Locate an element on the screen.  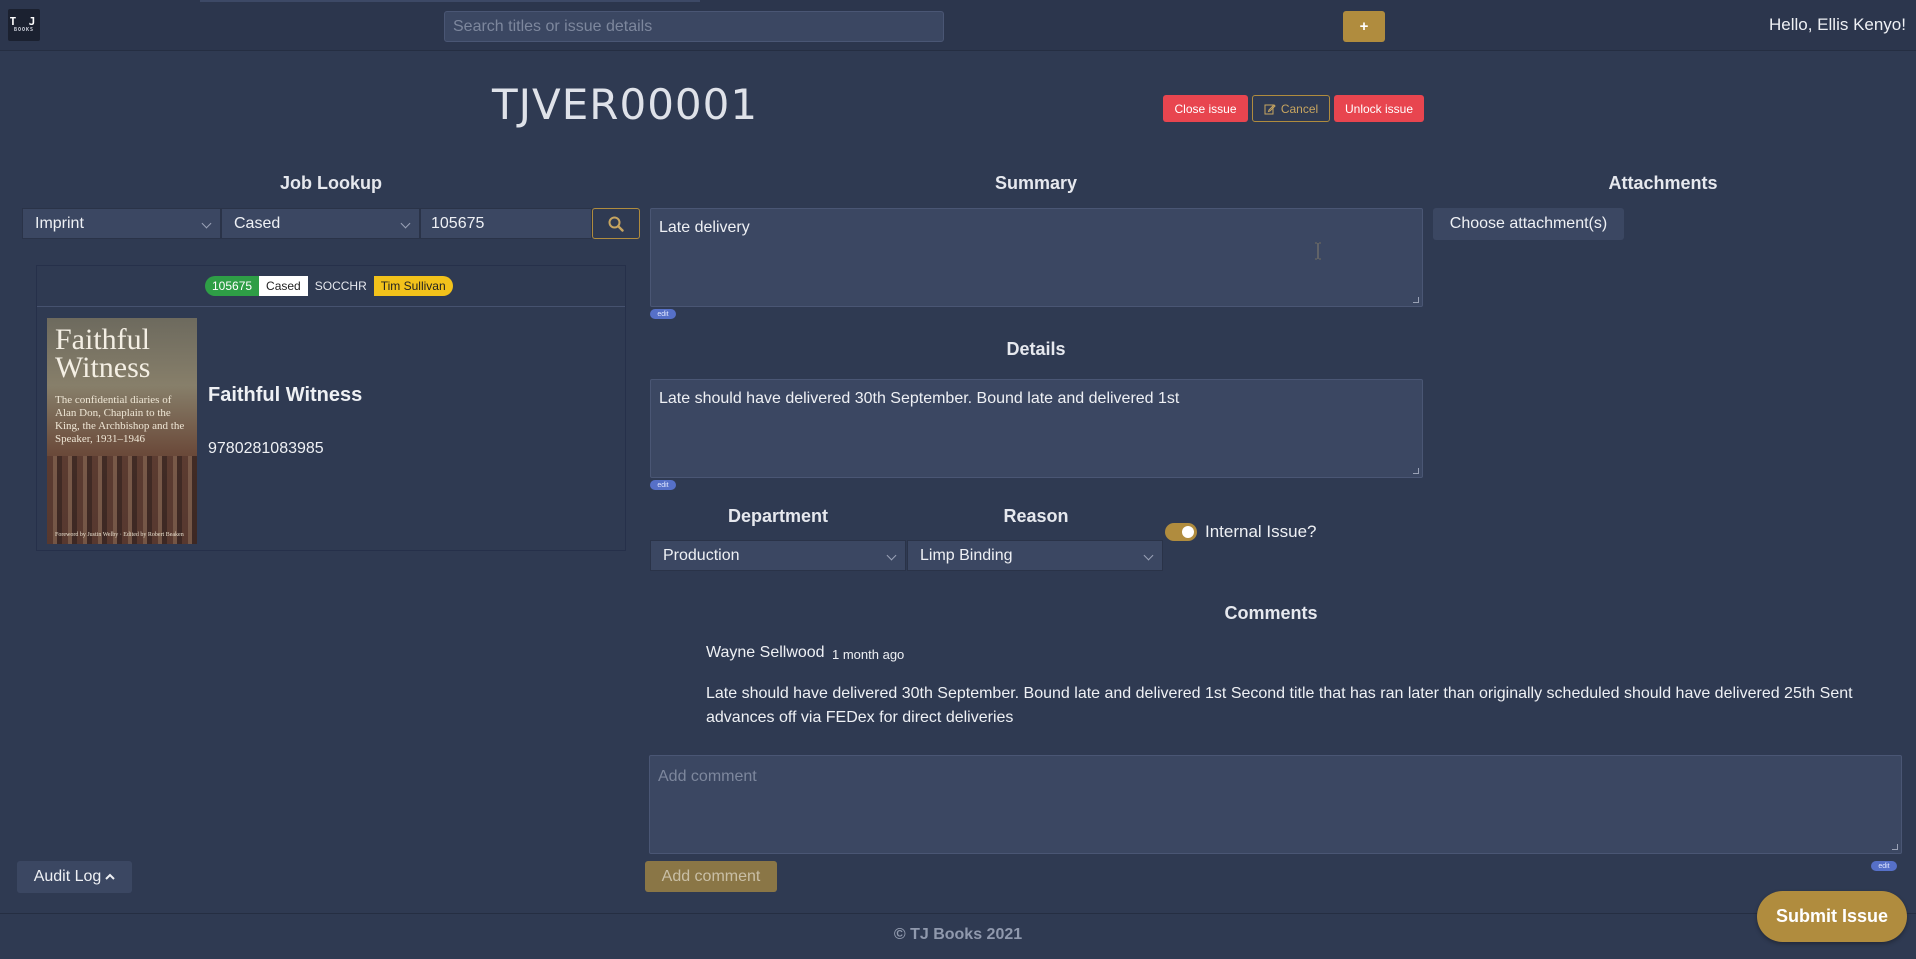
cancel-label: Cancel is located at coordinates (1299, 108).